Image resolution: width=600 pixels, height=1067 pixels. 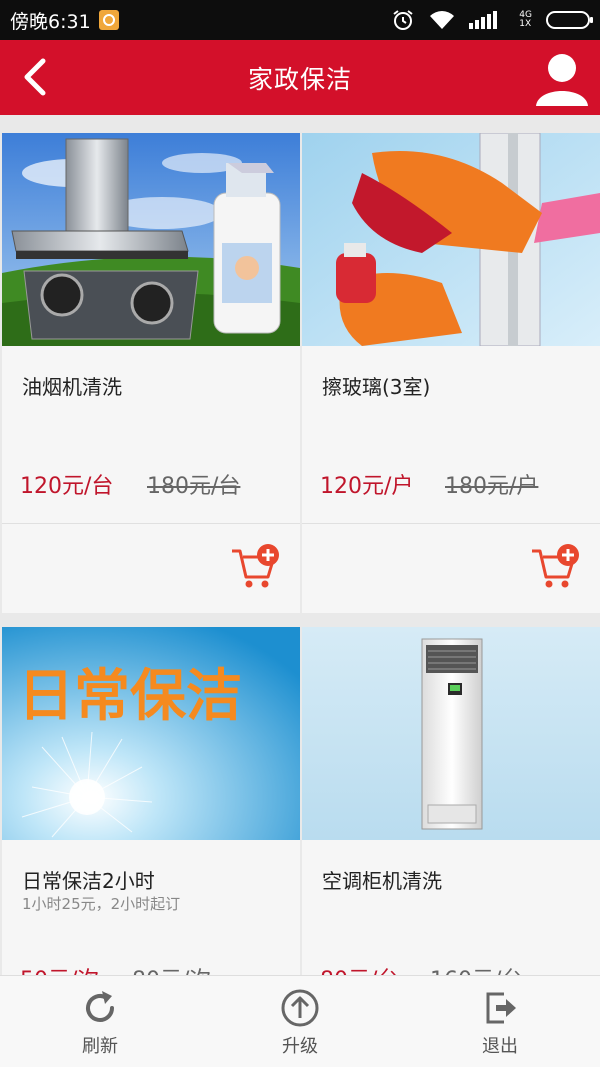 What do you see at coordinates (442, 20) in the screenshot?
I see `wifi-icon` at bounding box center [442, 20].